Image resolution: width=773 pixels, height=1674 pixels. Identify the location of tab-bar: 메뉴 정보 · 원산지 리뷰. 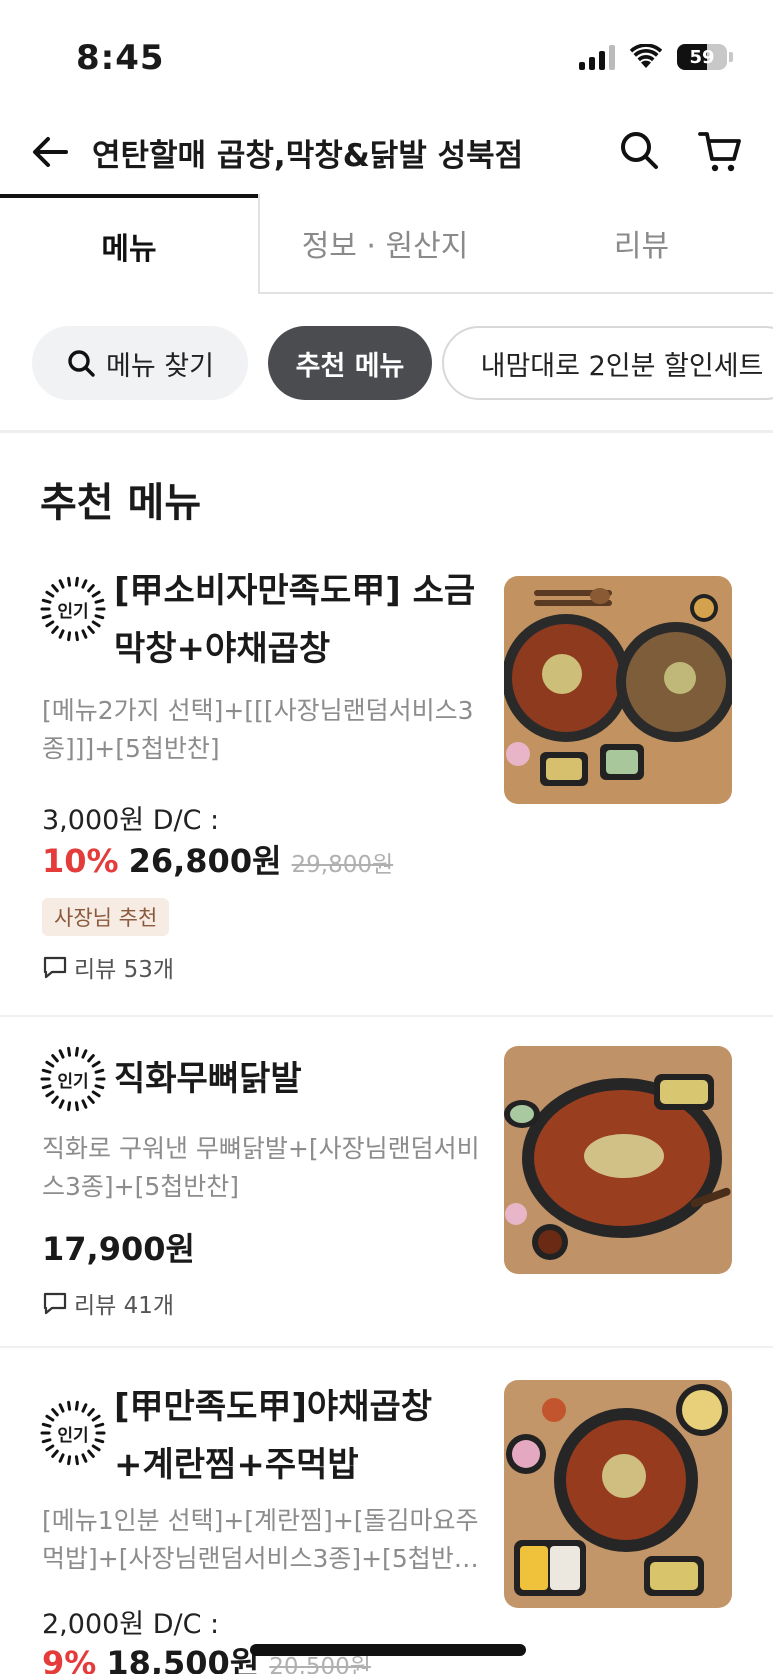
(386, 244).